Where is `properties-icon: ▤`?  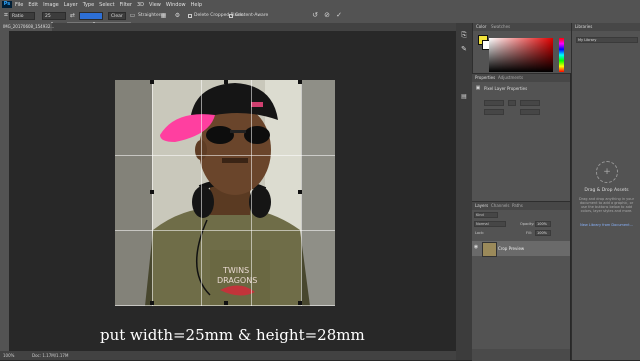 properties-icon: ▤ is located at coordinates (464, 96).